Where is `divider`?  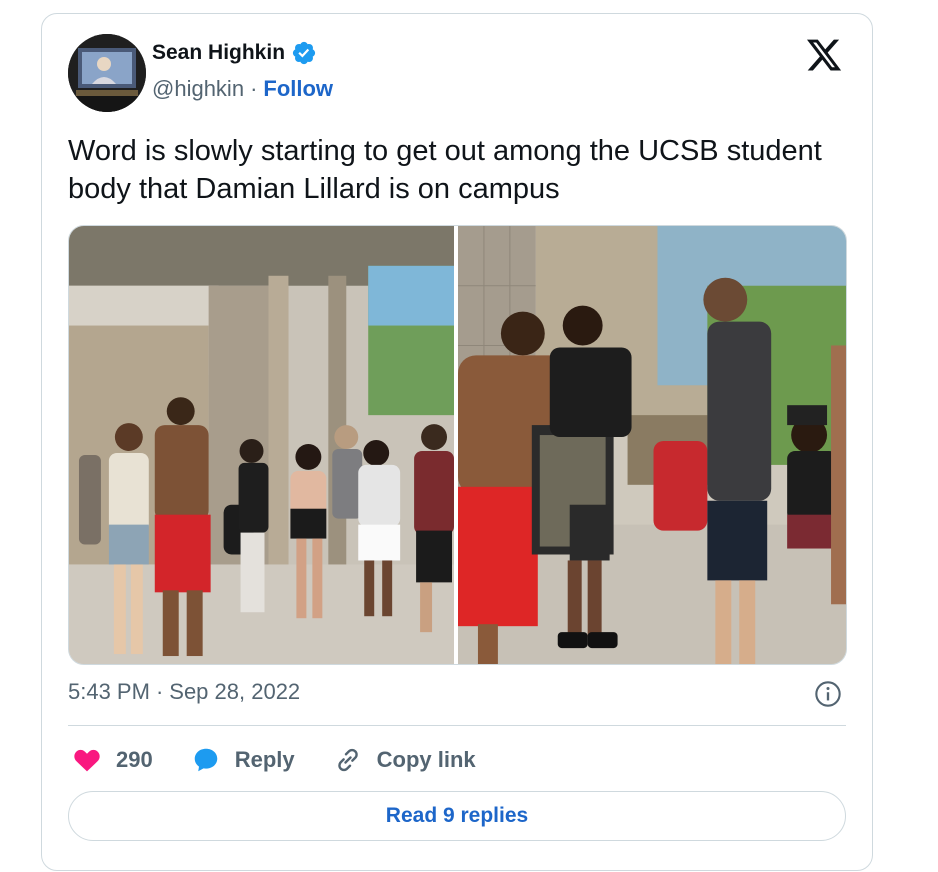 divider is located at coordinates (457, 725).